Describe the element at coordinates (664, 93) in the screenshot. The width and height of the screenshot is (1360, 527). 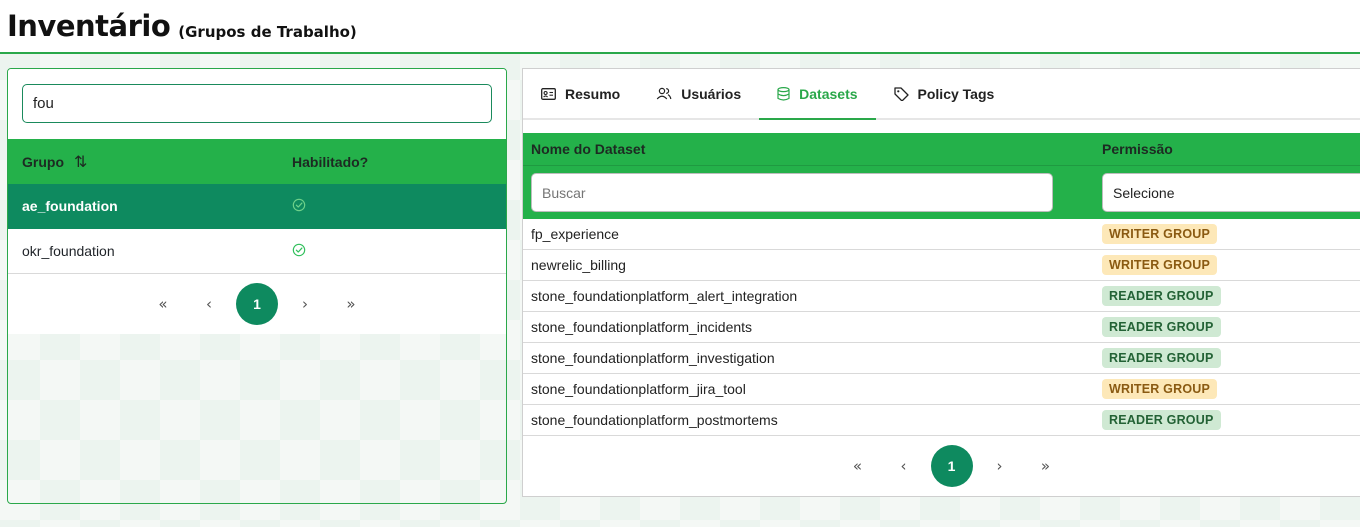
I see `users-icon` at that location.